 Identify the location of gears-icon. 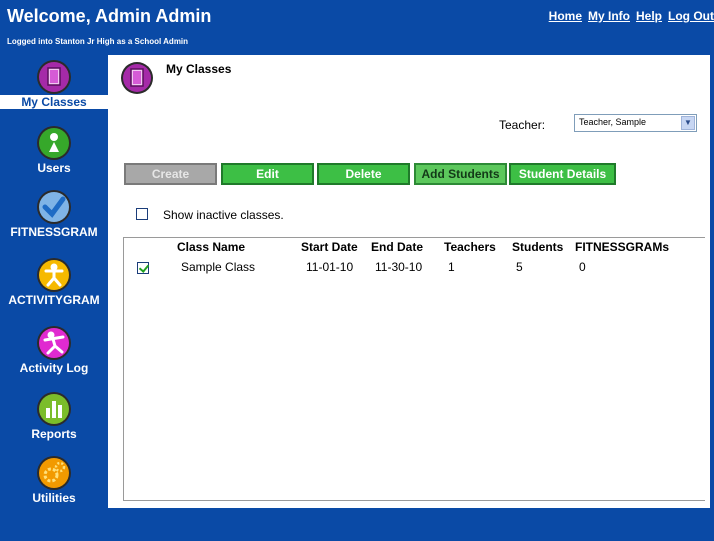
(54, 473).